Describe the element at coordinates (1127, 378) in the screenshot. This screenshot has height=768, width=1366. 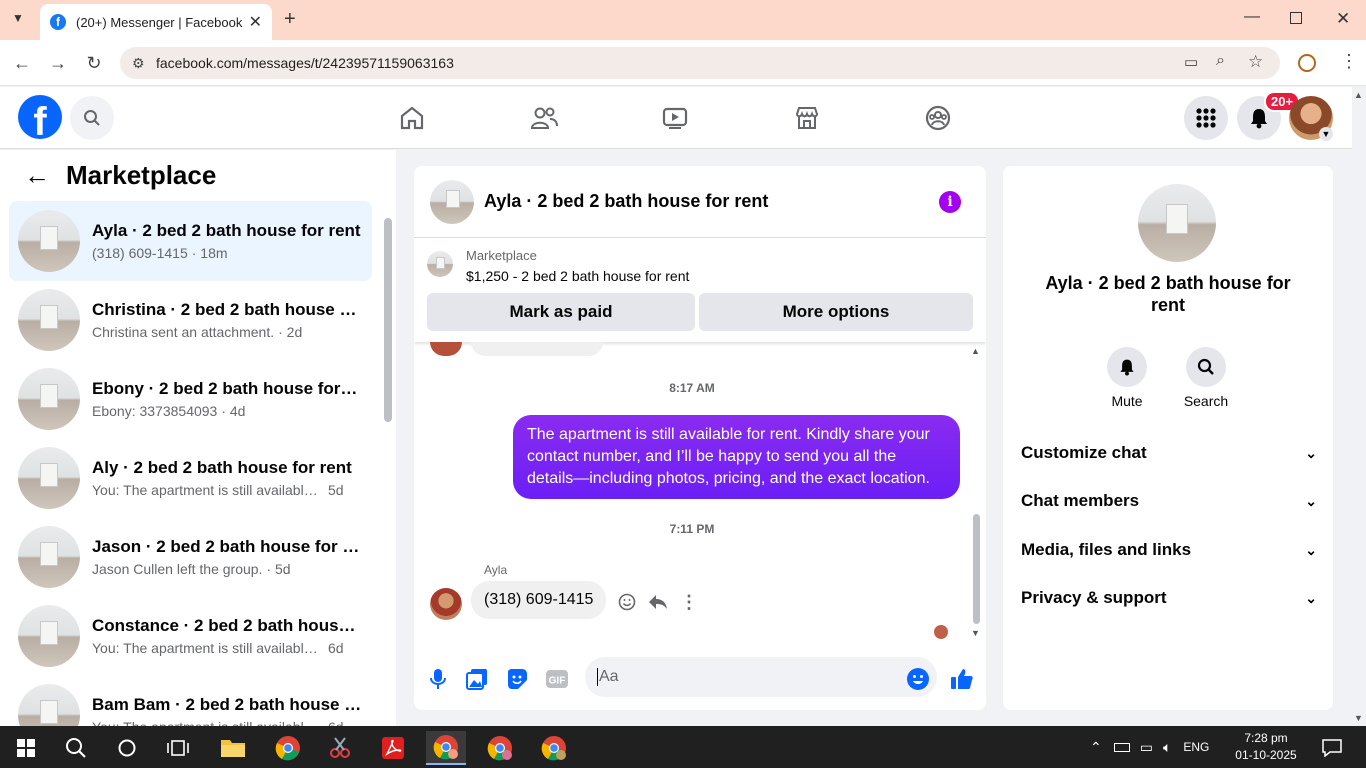
I see `mute-button: Mute` at that location.